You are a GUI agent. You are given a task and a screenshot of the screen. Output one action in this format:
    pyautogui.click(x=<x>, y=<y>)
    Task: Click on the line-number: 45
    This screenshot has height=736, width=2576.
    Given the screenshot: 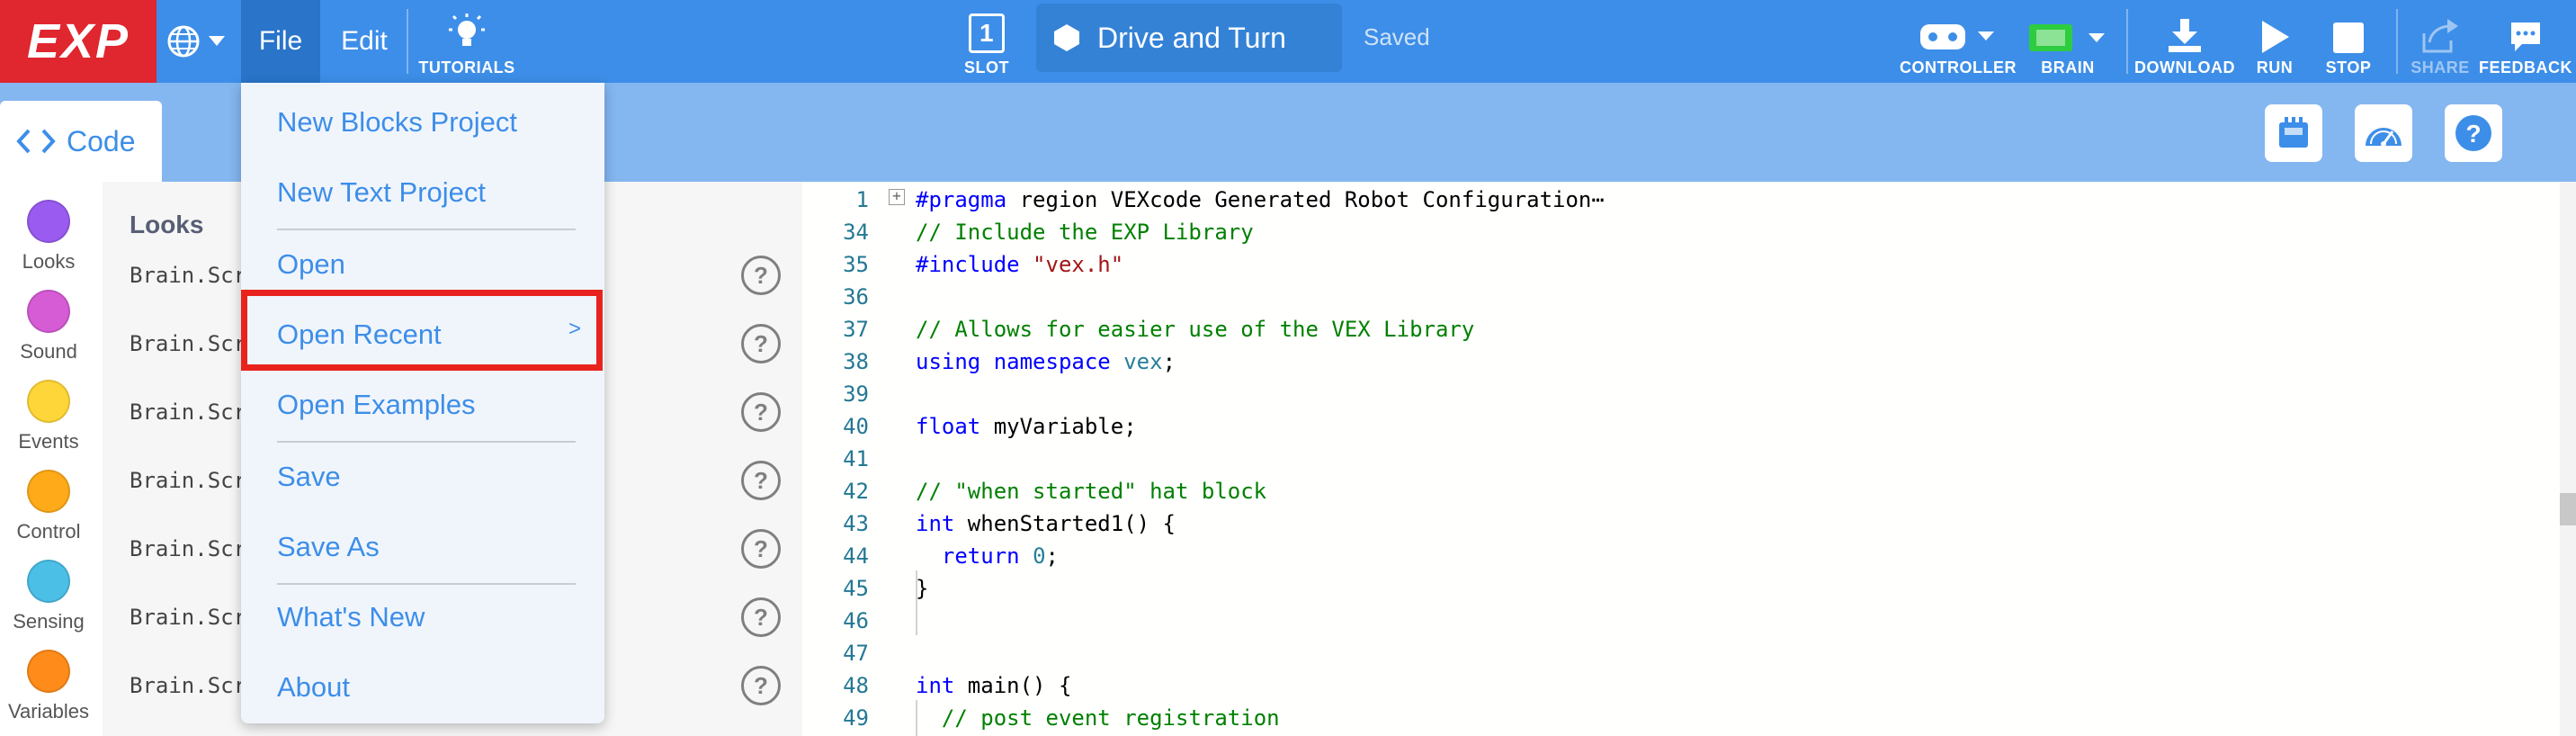 What is the action you would take?
    pyautogui.click(x=856, y=589)
    